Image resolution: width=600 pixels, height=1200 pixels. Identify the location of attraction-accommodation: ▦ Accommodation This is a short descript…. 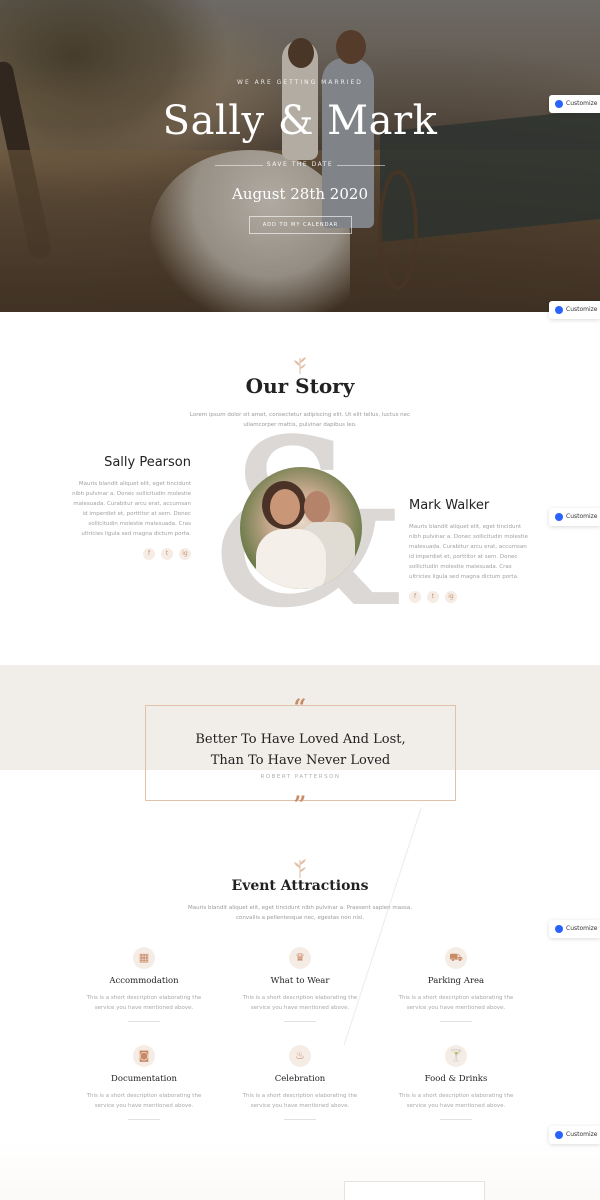
(144, 984).